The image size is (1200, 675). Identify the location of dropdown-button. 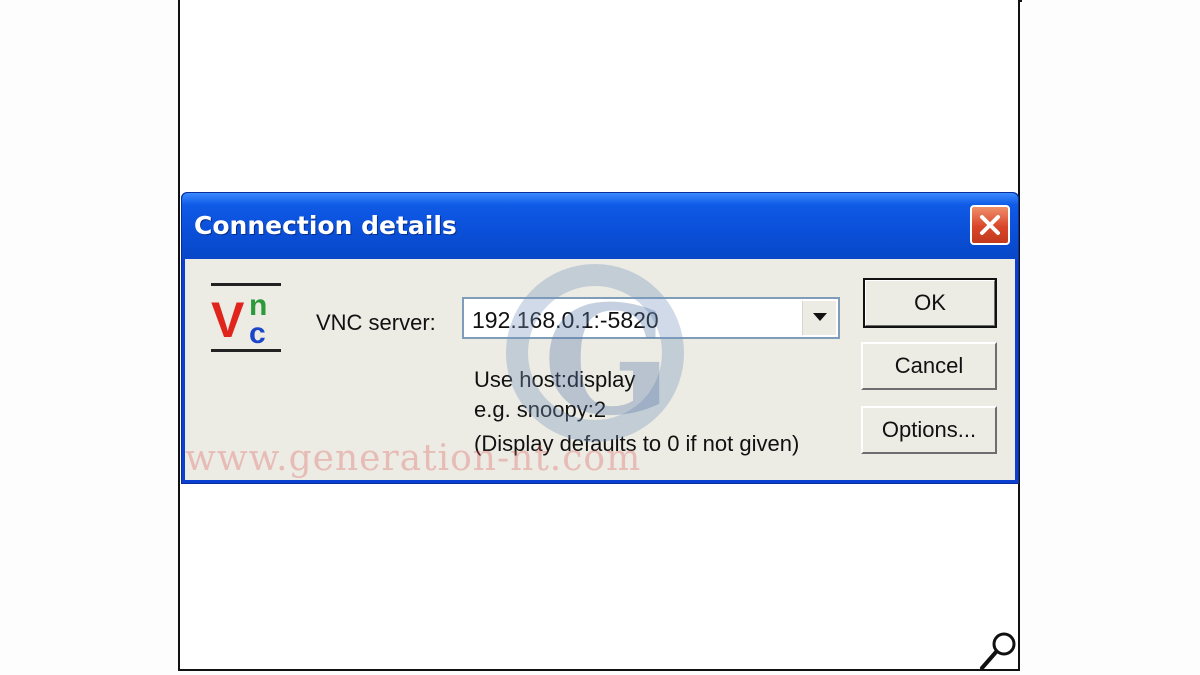
(819, 318).